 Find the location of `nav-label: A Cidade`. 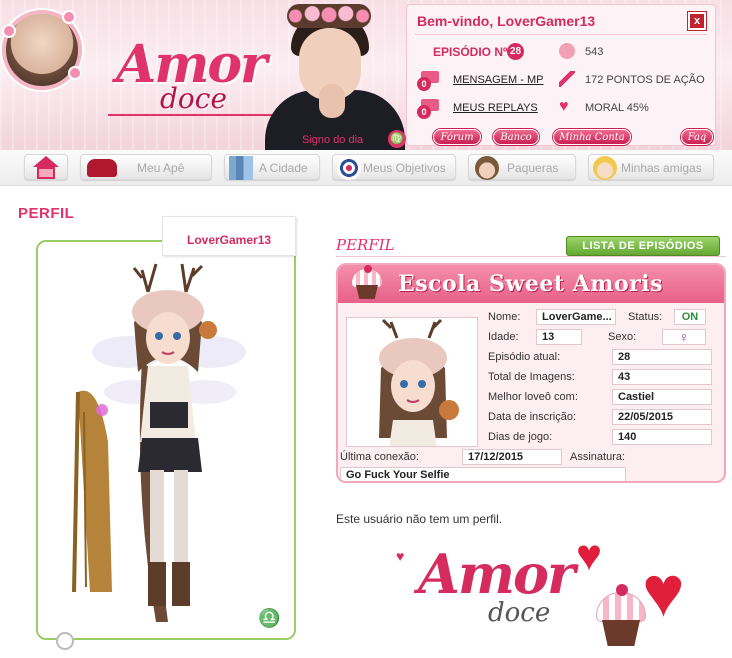

nav-label: A Cidade is located at coordinates (283, 168).